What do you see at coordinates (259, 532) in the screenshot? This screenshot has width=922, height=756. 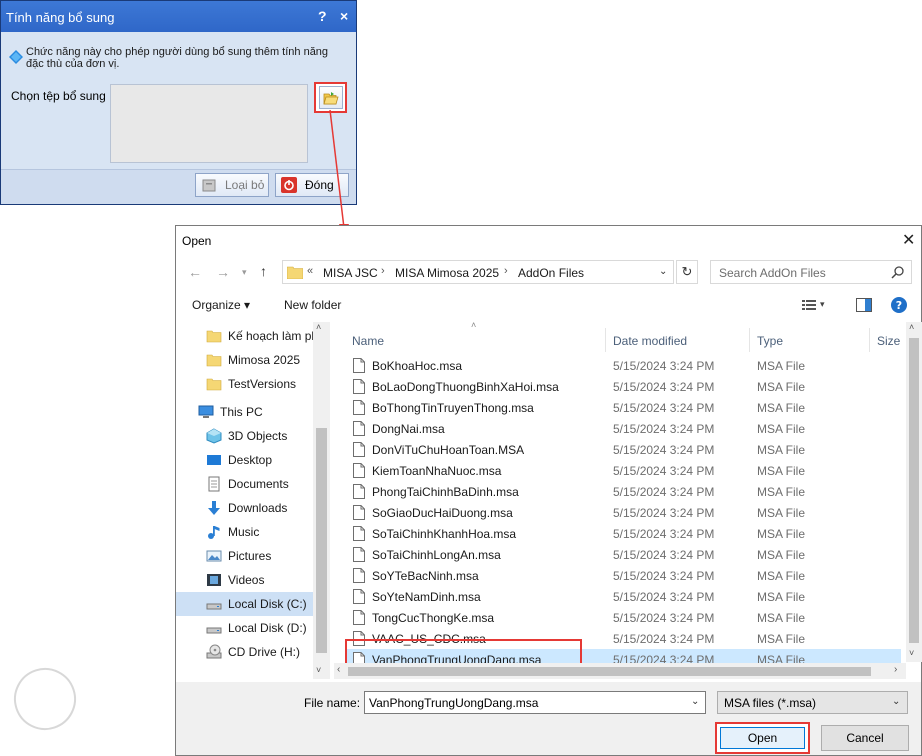 I see `nav-item-music: Music` at bounding box center [259, 532].